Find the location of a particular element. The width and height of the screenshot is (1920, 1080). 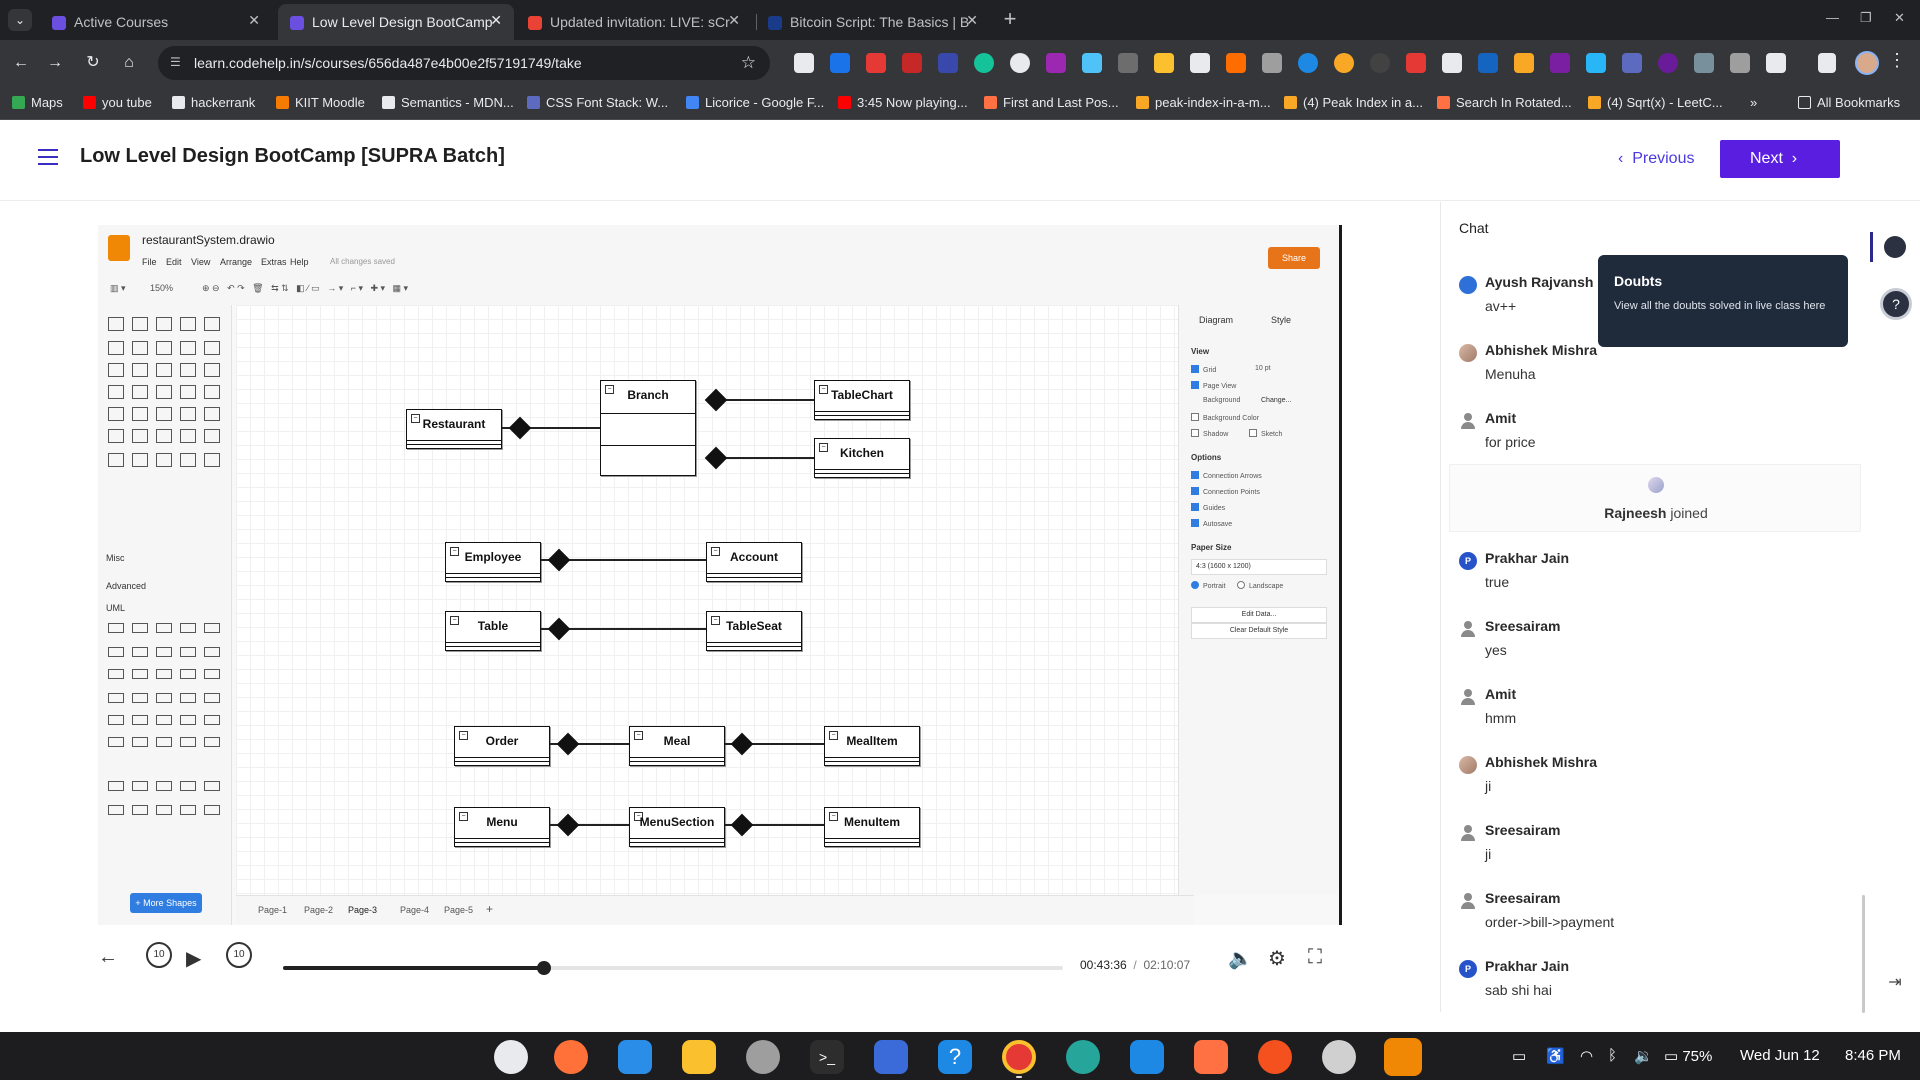

close-window-icon: ✕ is located at coordinates (1899, 18).